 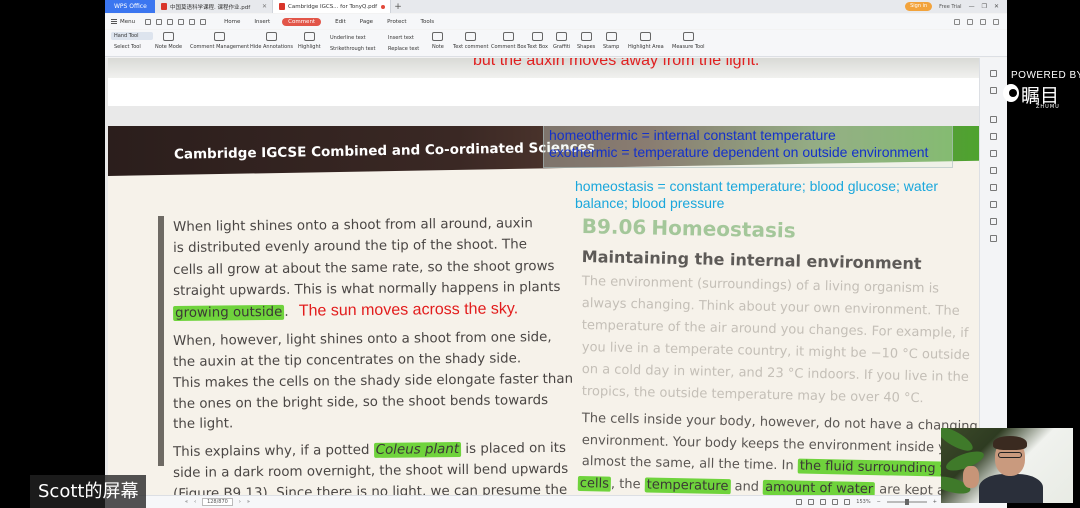 What do you see at coordinates (993, 153) in the screenshot?
I see `layers-icon` at bounding box center [993, 153].